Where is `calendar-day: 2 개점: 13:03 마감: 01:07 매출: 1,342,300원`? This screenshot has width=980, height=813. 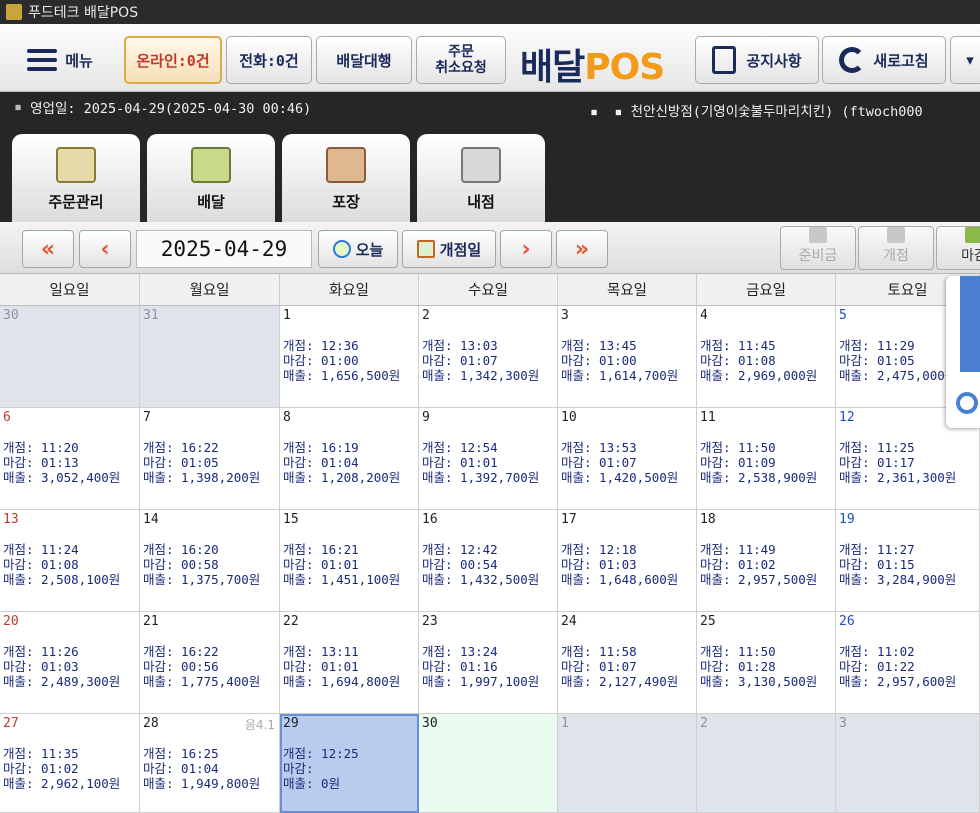
calendar-day: 2 개점: 13:03 마감: 01:07 매출: 1,342,300원 is located at coordinates (488, 357).